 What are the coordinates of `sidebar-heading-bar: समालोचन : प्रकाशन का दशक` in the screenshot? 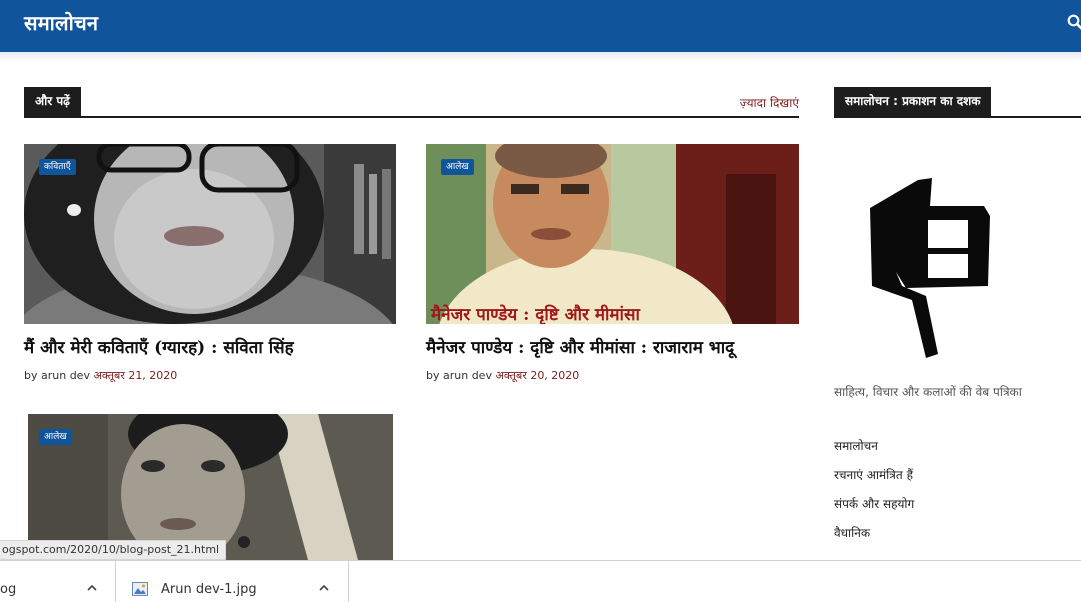 It's located at (957, 102).